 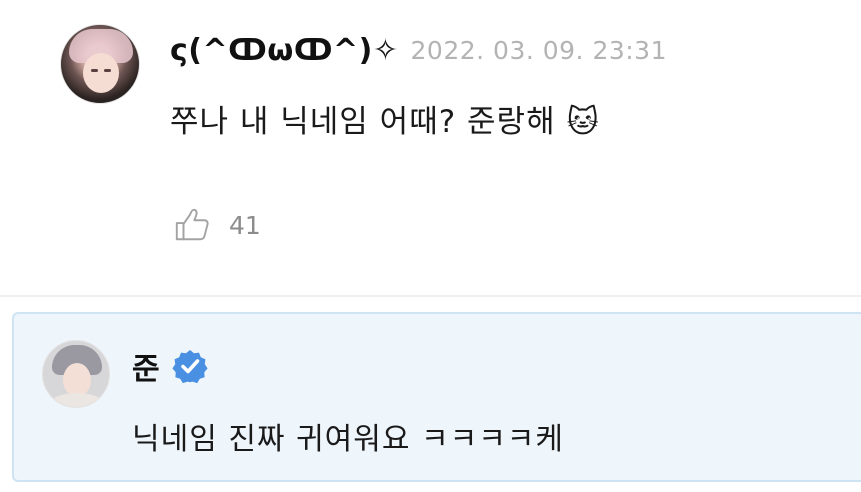 What do you see at coordinates (190, 367) in the screenshot?
I see `verified-badge-icon` at bounding box center [190, 367].